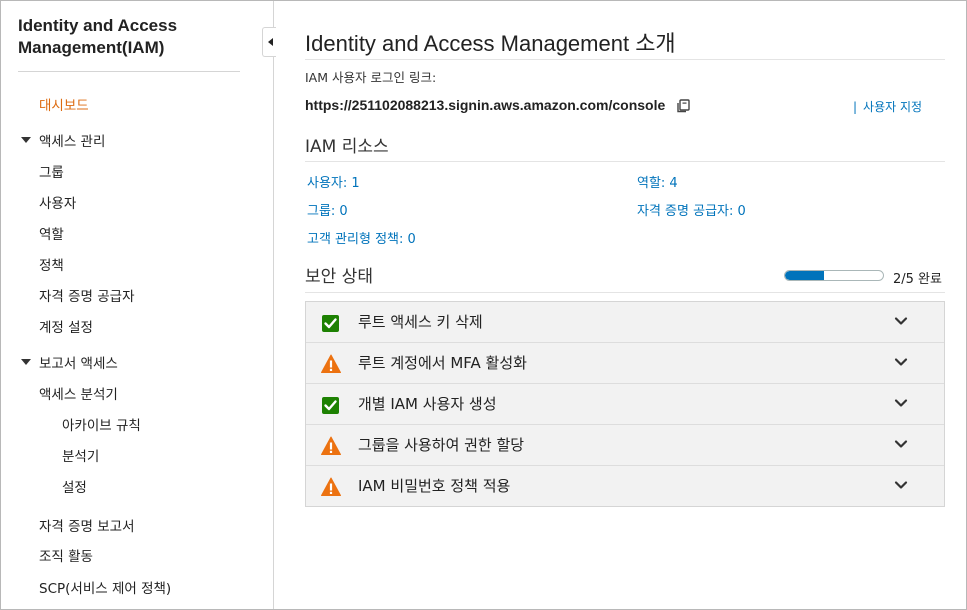  I want to click on sidebar-section-access-management: 액세스 관리, so click(63, 140).